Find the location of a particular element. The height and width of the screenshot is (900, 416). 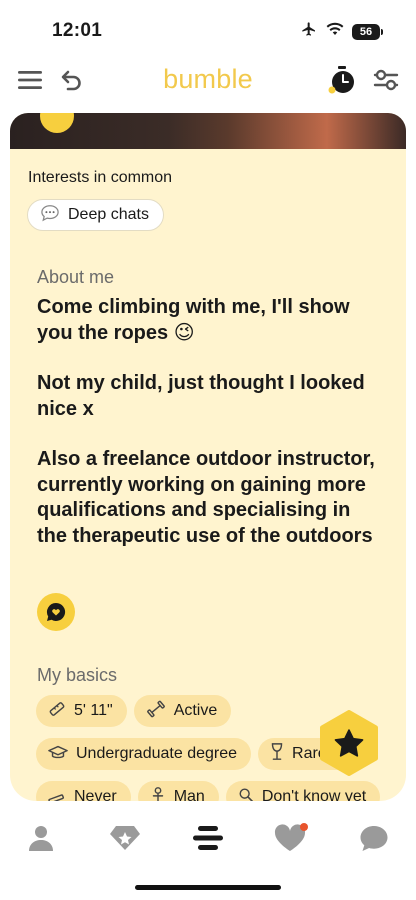

height-chip: 5' 11" is located at coordinates (81, 711).